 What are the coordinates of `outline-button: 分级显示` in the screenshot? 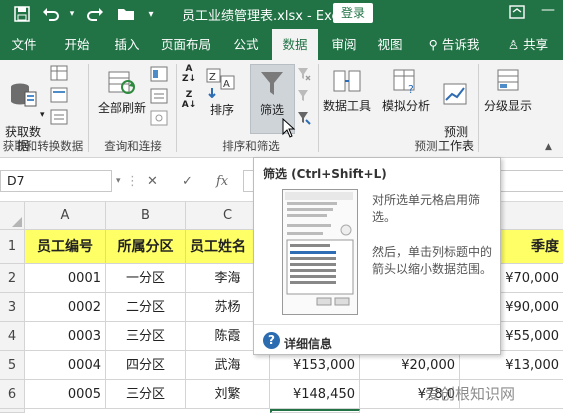 It's located at (508, 91).